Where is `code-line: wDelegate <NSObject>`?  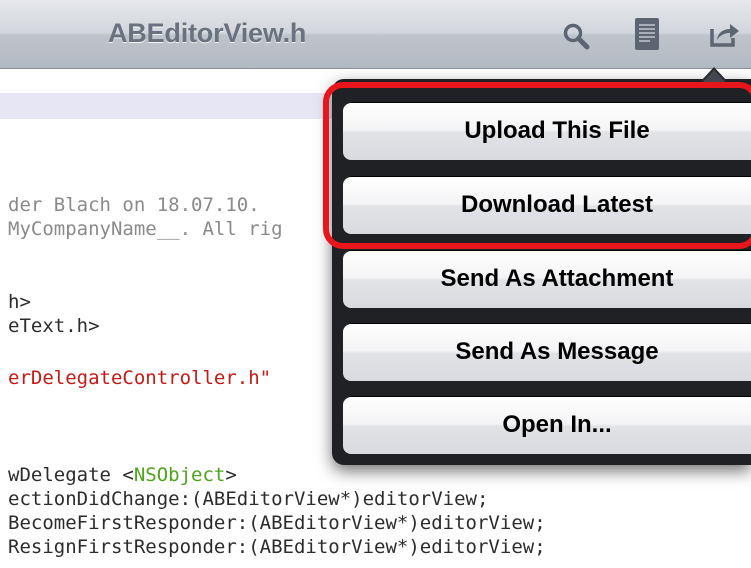 code-line: wDelegate <NSObject> is located at coordinates (122, 475).